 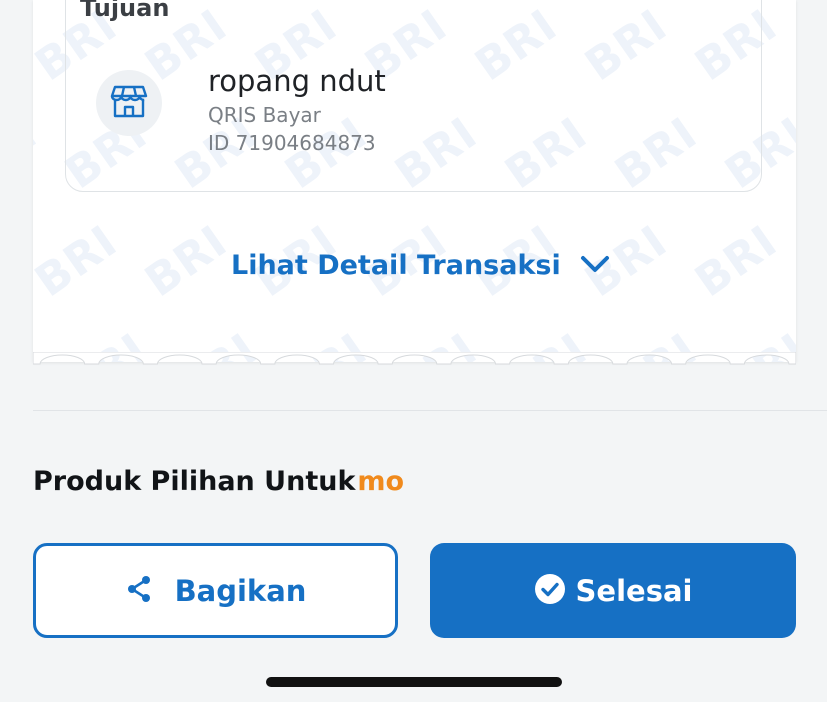 I want to click on view-transaction-detail-label: Lihat Detail Transaksi, so click(x=396, y=265).